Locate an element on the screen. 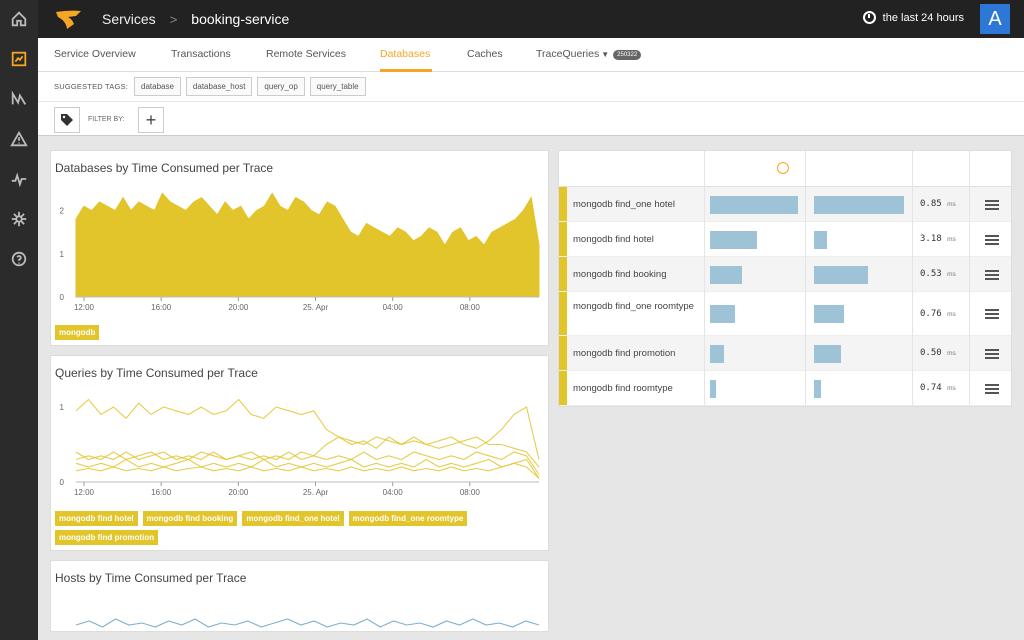  query-name: mongodb find_one roomtype is located at coordinates (635, 306).